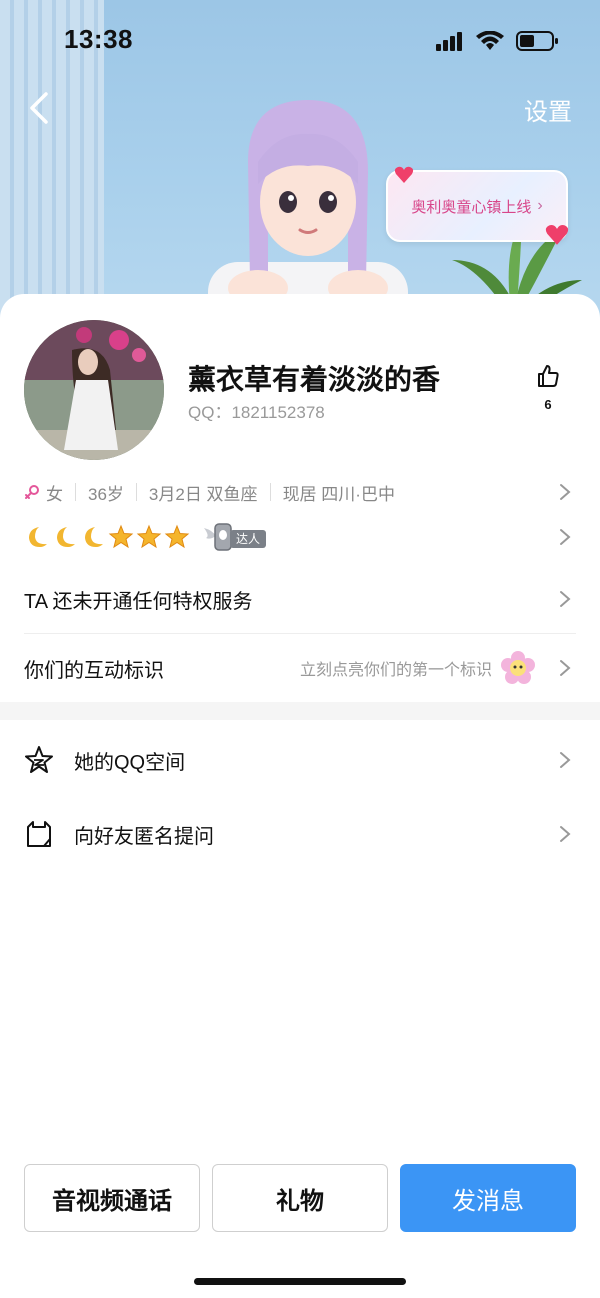  I want to click on battery-icon, so click(537, 41).